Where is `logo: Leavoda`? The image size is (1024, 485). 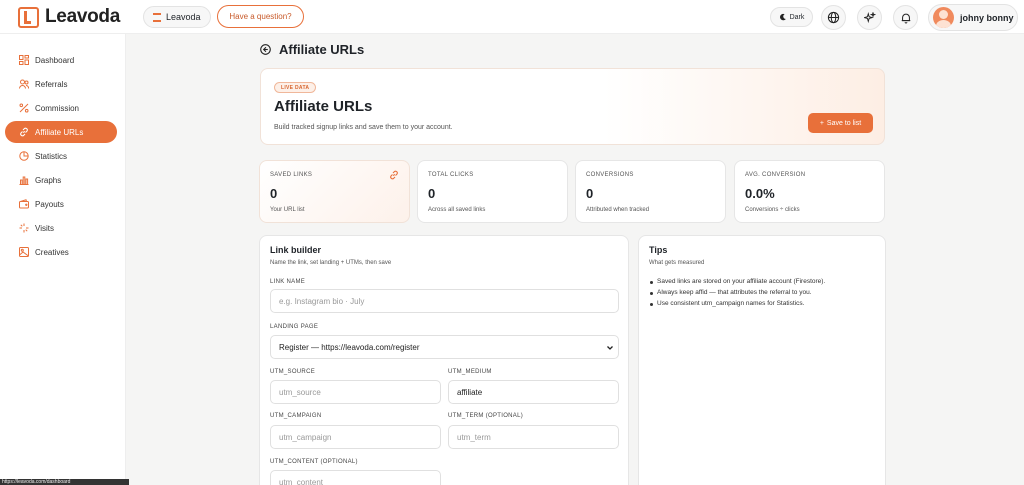
logo: Leavoda is located at coordinates (69, 17).